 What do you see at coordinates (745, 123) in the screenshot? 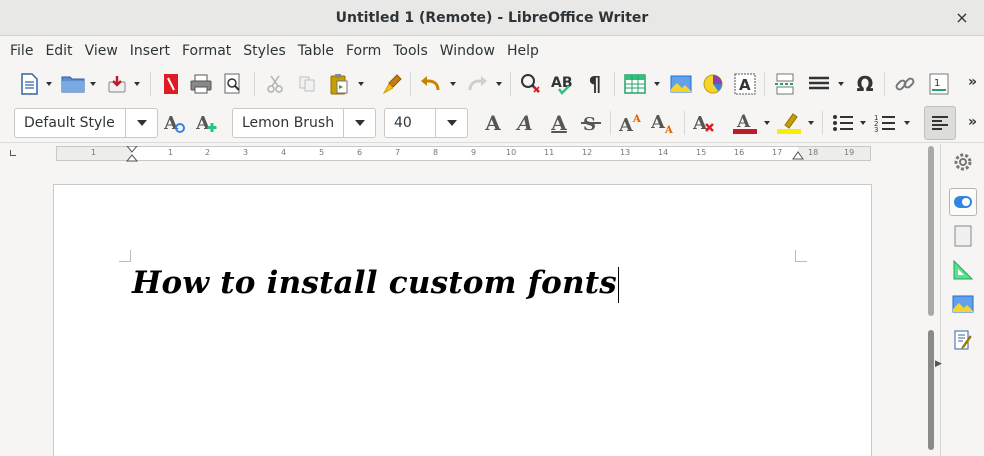
I see `font-color-icon: A` at bounding box center [745, 123].